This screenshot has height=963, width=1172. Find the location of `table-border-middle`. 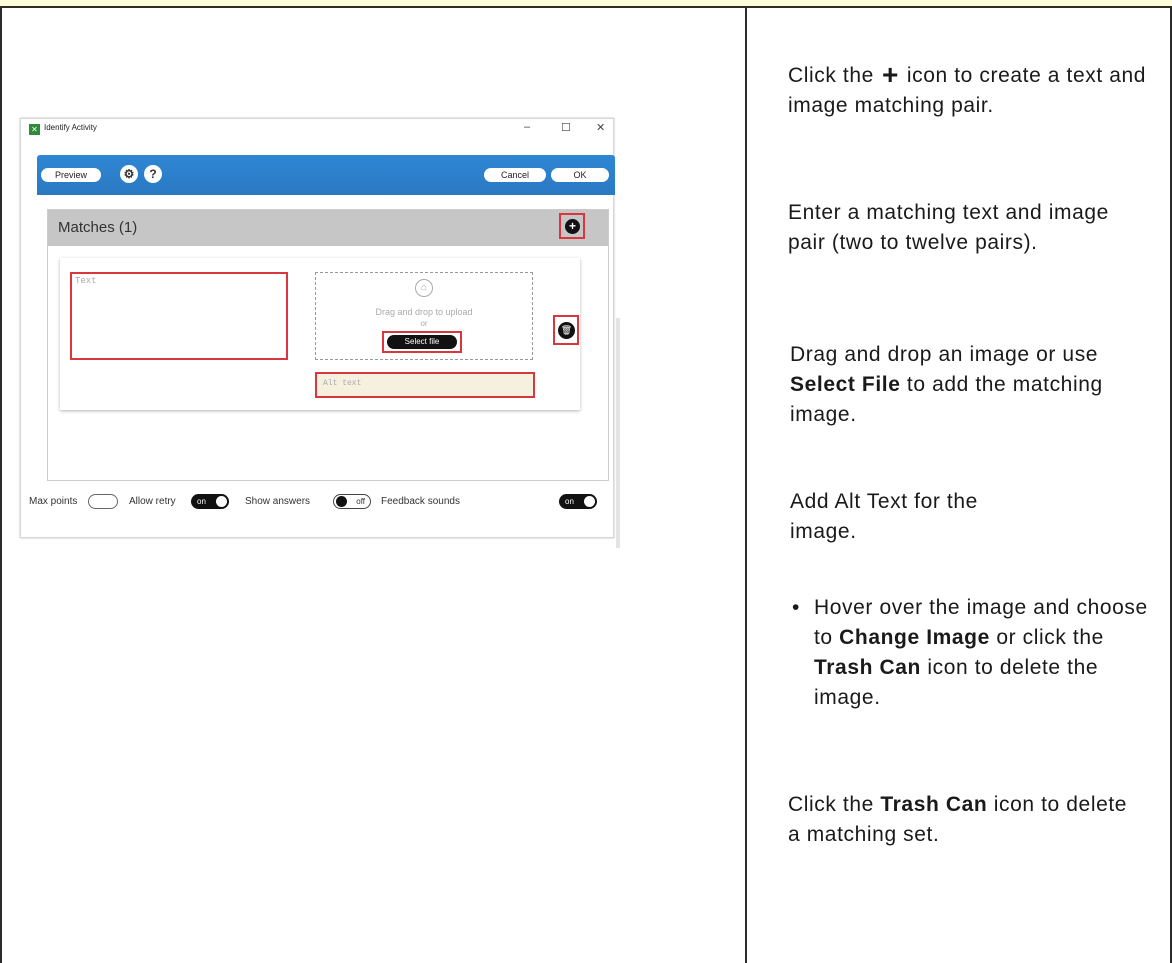

table-border-middle is located at coordinates (746, 484).